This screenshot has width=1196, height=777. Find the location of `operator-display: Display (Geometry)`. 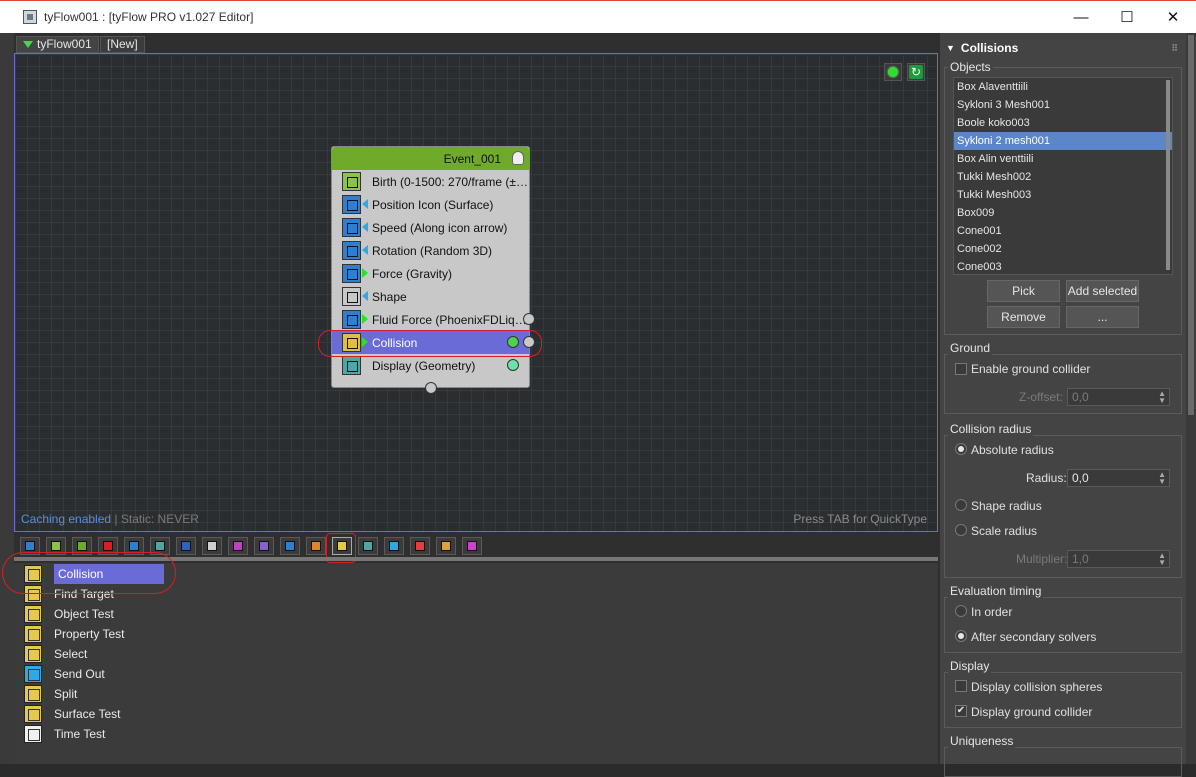

operator-display: Display (Geometry) is located at coordinates (430, 365).